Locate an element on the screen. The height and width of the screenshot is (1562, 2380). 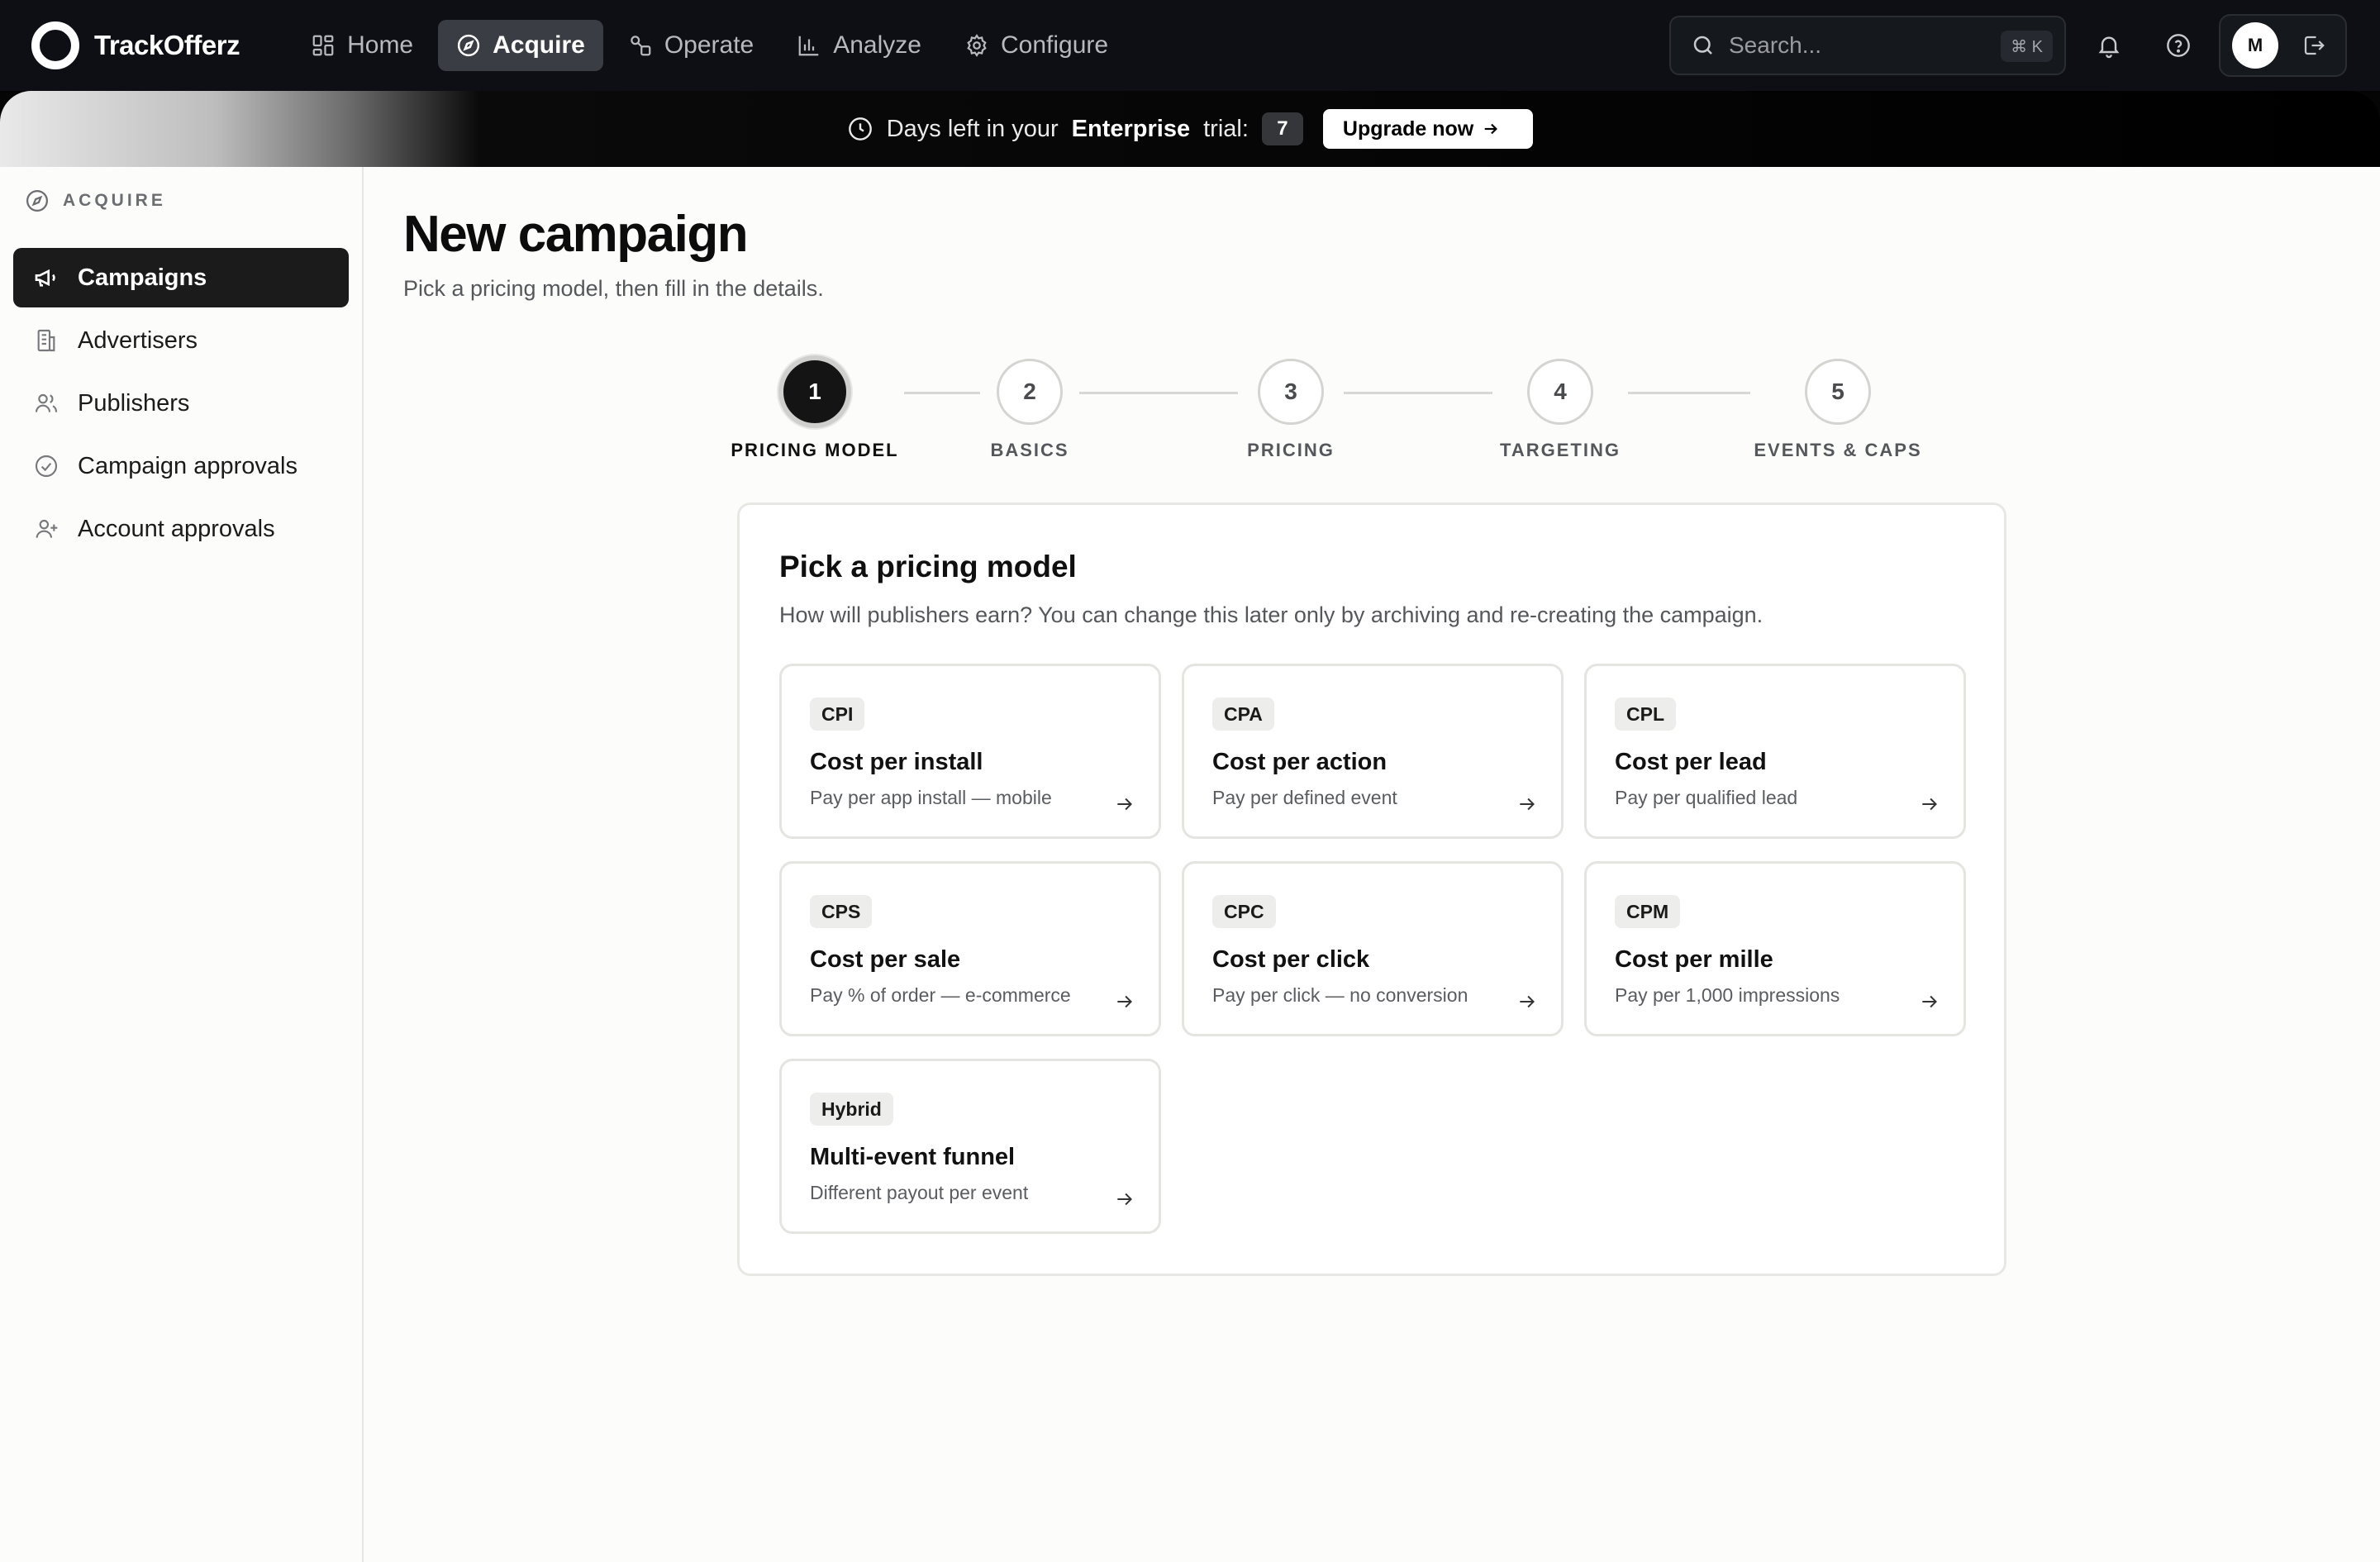
nav-configure-label: Configure is located at coordinates (1054, 45).